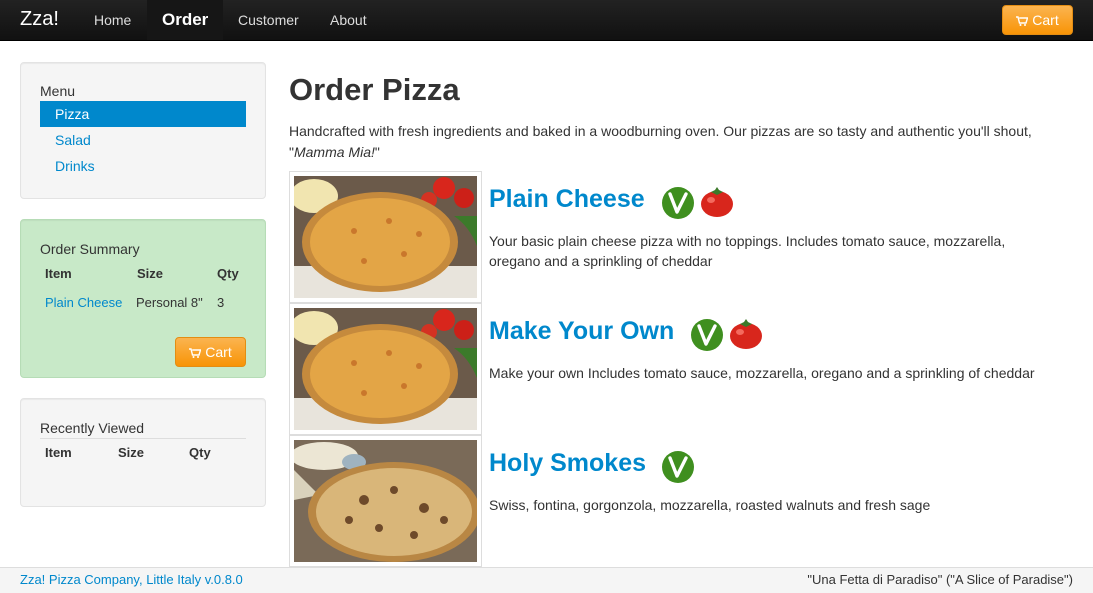 Image resolution: width=1093 pixels, height=593 pixels. What do you see at coordinates (112, 20) in the screenshot?
I see `nav-home: Home` at bounding box center [112, 20].